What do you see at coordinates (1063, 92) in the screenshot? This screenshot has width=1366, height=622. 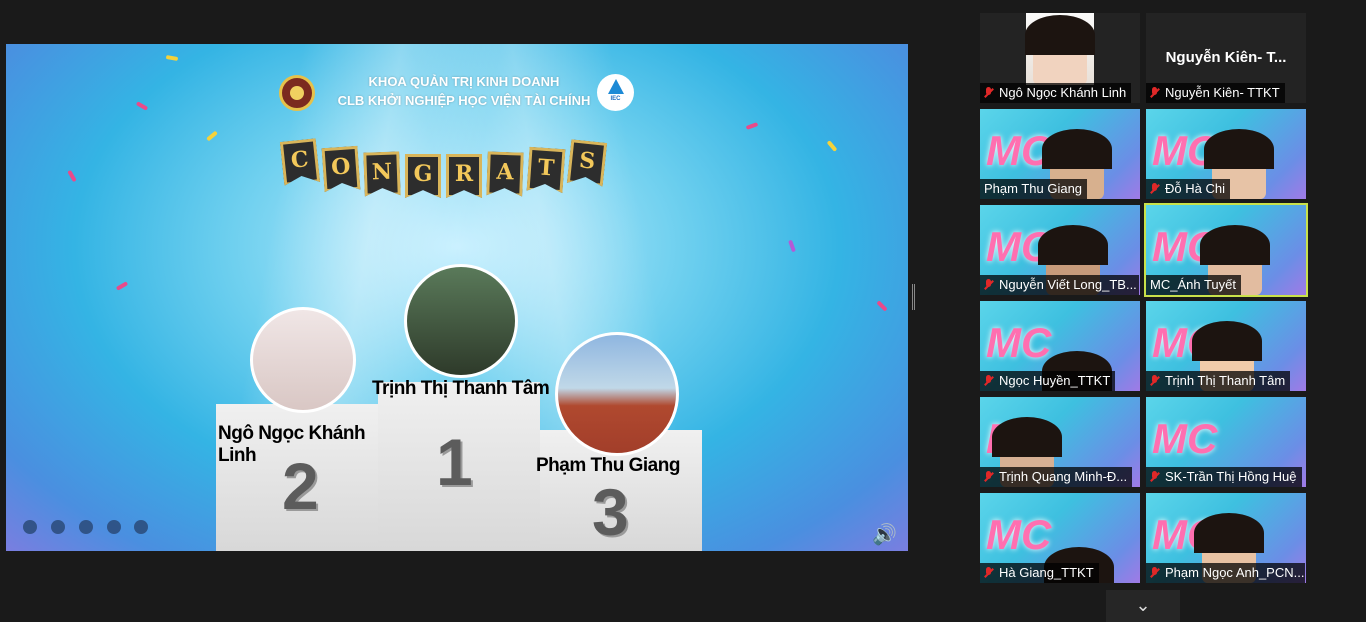 I see `participant-name: Ngô Ngọc Khánh Linh` at bounding box center [1063, 92].